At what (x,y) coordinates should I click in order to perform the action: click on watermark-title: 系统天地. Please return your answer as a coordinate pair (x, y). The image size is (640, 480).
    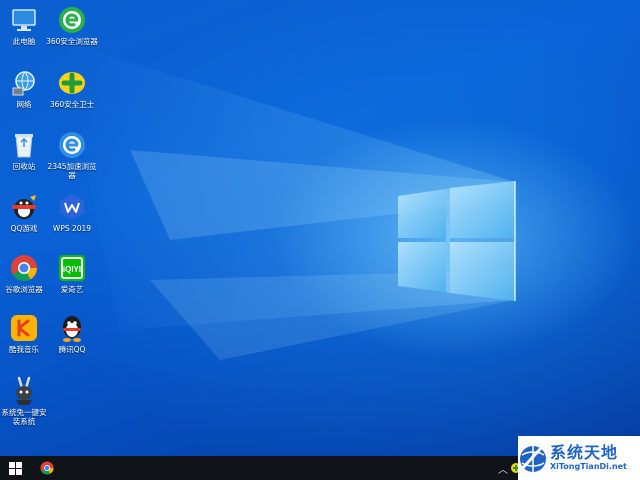
    Looking at the image, I should click on (584, 452).